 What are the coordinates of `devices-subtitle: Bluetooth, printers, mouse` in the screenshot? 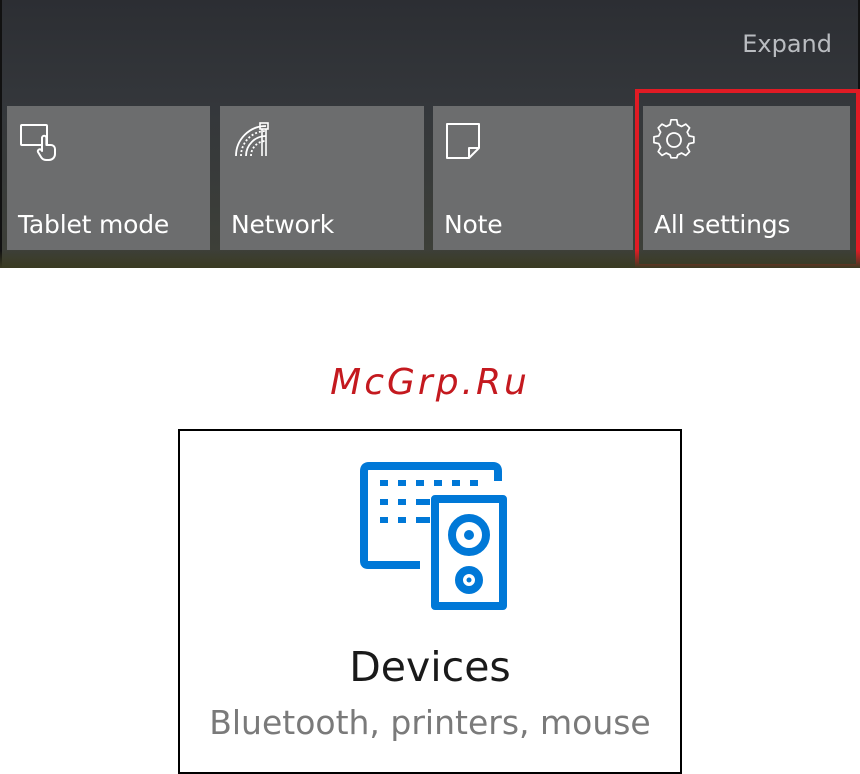 It's located at (430, 722).